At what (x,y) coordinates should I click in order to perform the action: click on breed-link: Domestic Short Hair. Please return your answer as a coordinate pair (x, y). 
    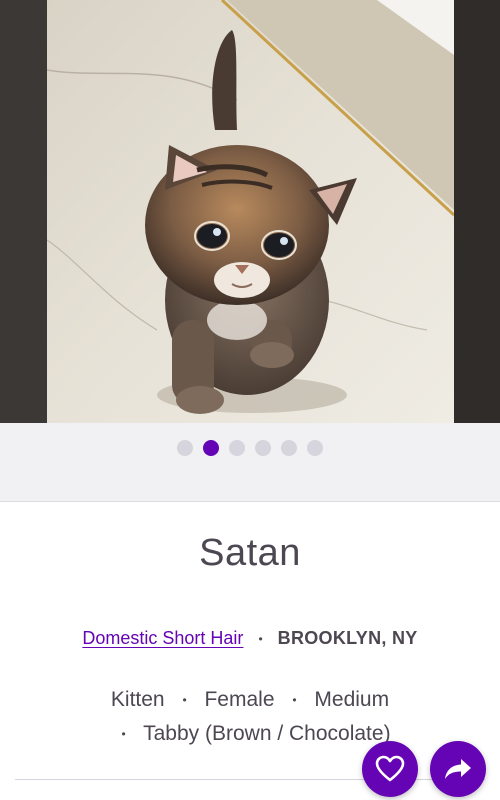
    Looking at the image, I should click on (162, 638).